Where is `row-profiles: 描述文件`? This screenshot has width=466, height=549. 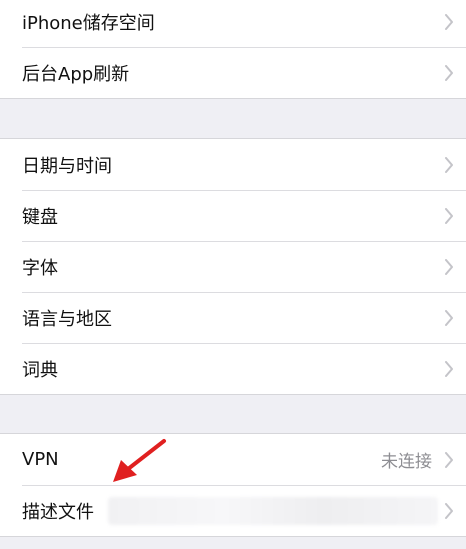 row-profiles: 描述文件 is located at coordinates (233, 510).